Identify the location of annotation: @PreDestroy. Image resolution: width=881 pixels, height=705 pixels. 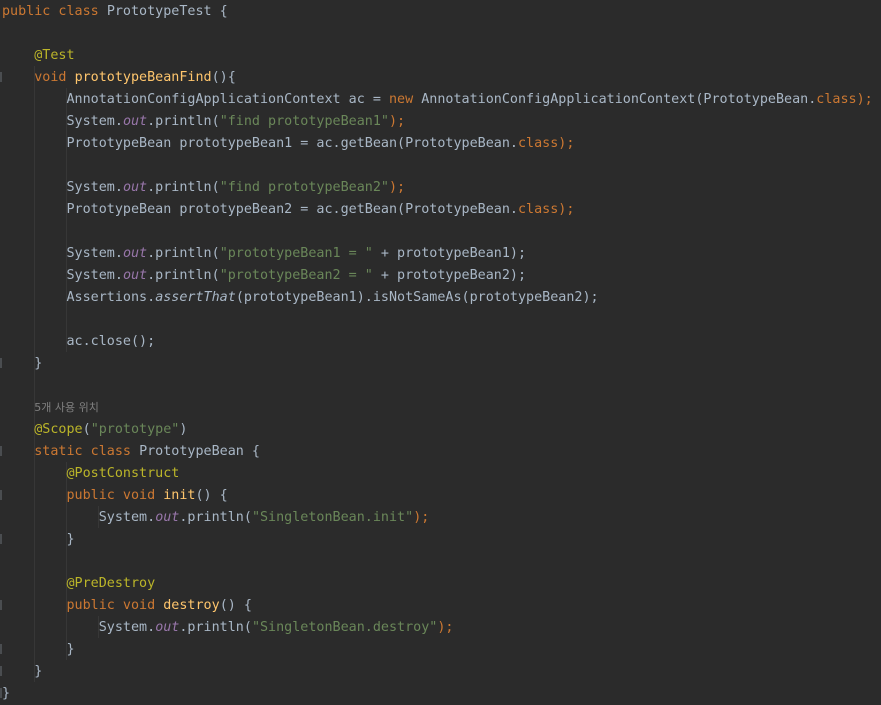
(111, 583).